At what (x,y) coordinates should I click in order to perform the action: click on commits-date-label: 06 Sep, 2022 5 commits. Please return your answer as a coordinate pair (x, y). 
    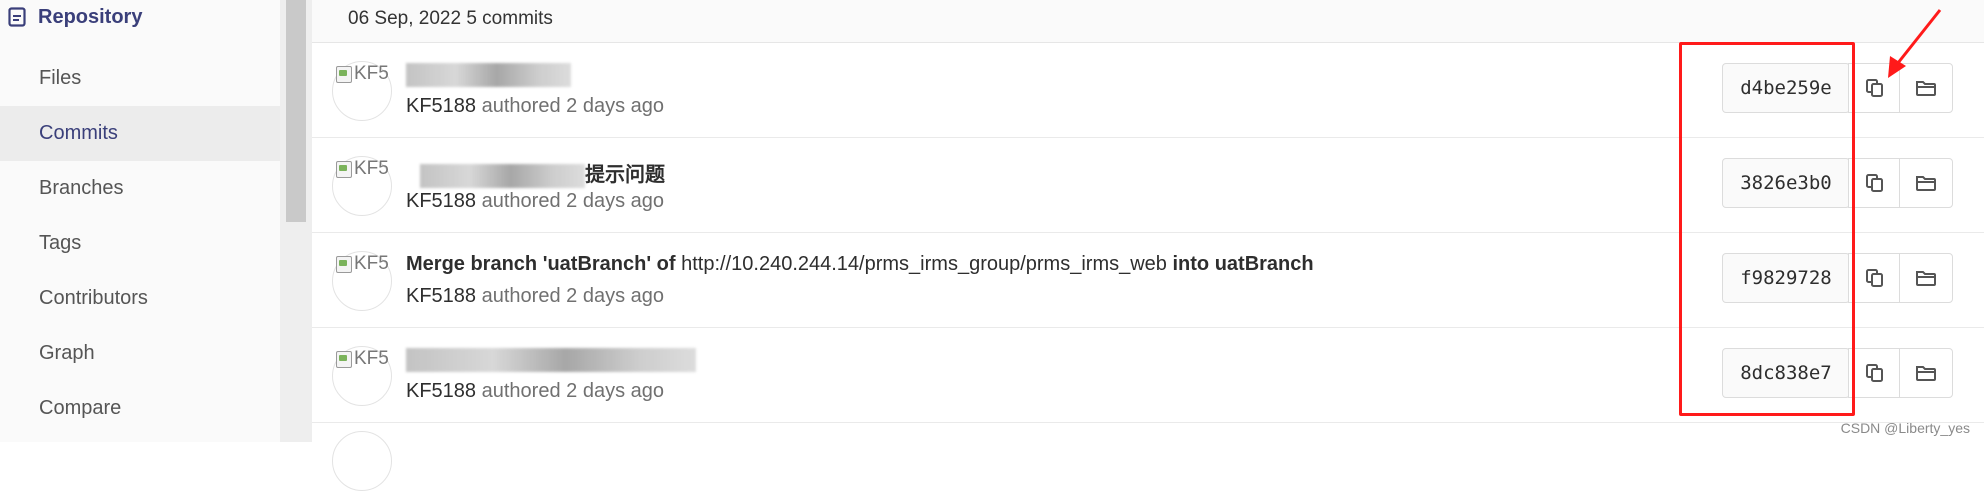
    Looking at the image, I should click on (450, 18).